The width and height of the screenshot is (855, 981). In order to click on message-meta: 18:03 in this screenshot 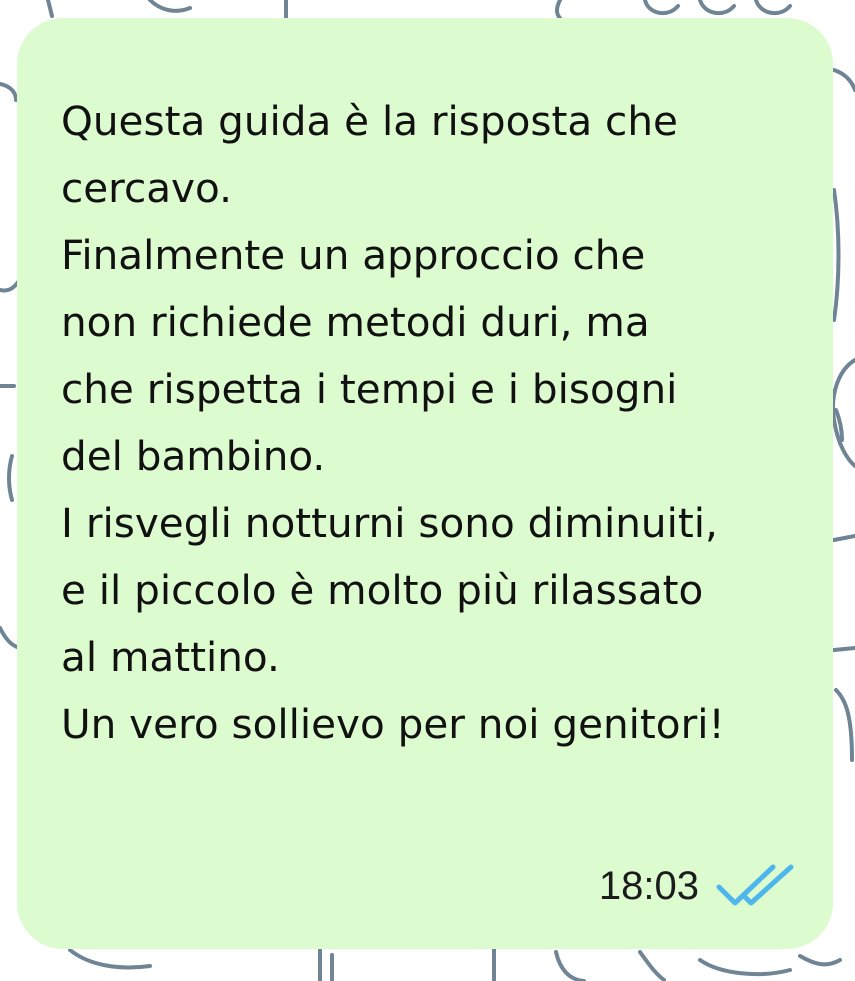, I will do `click(698, 886)`.